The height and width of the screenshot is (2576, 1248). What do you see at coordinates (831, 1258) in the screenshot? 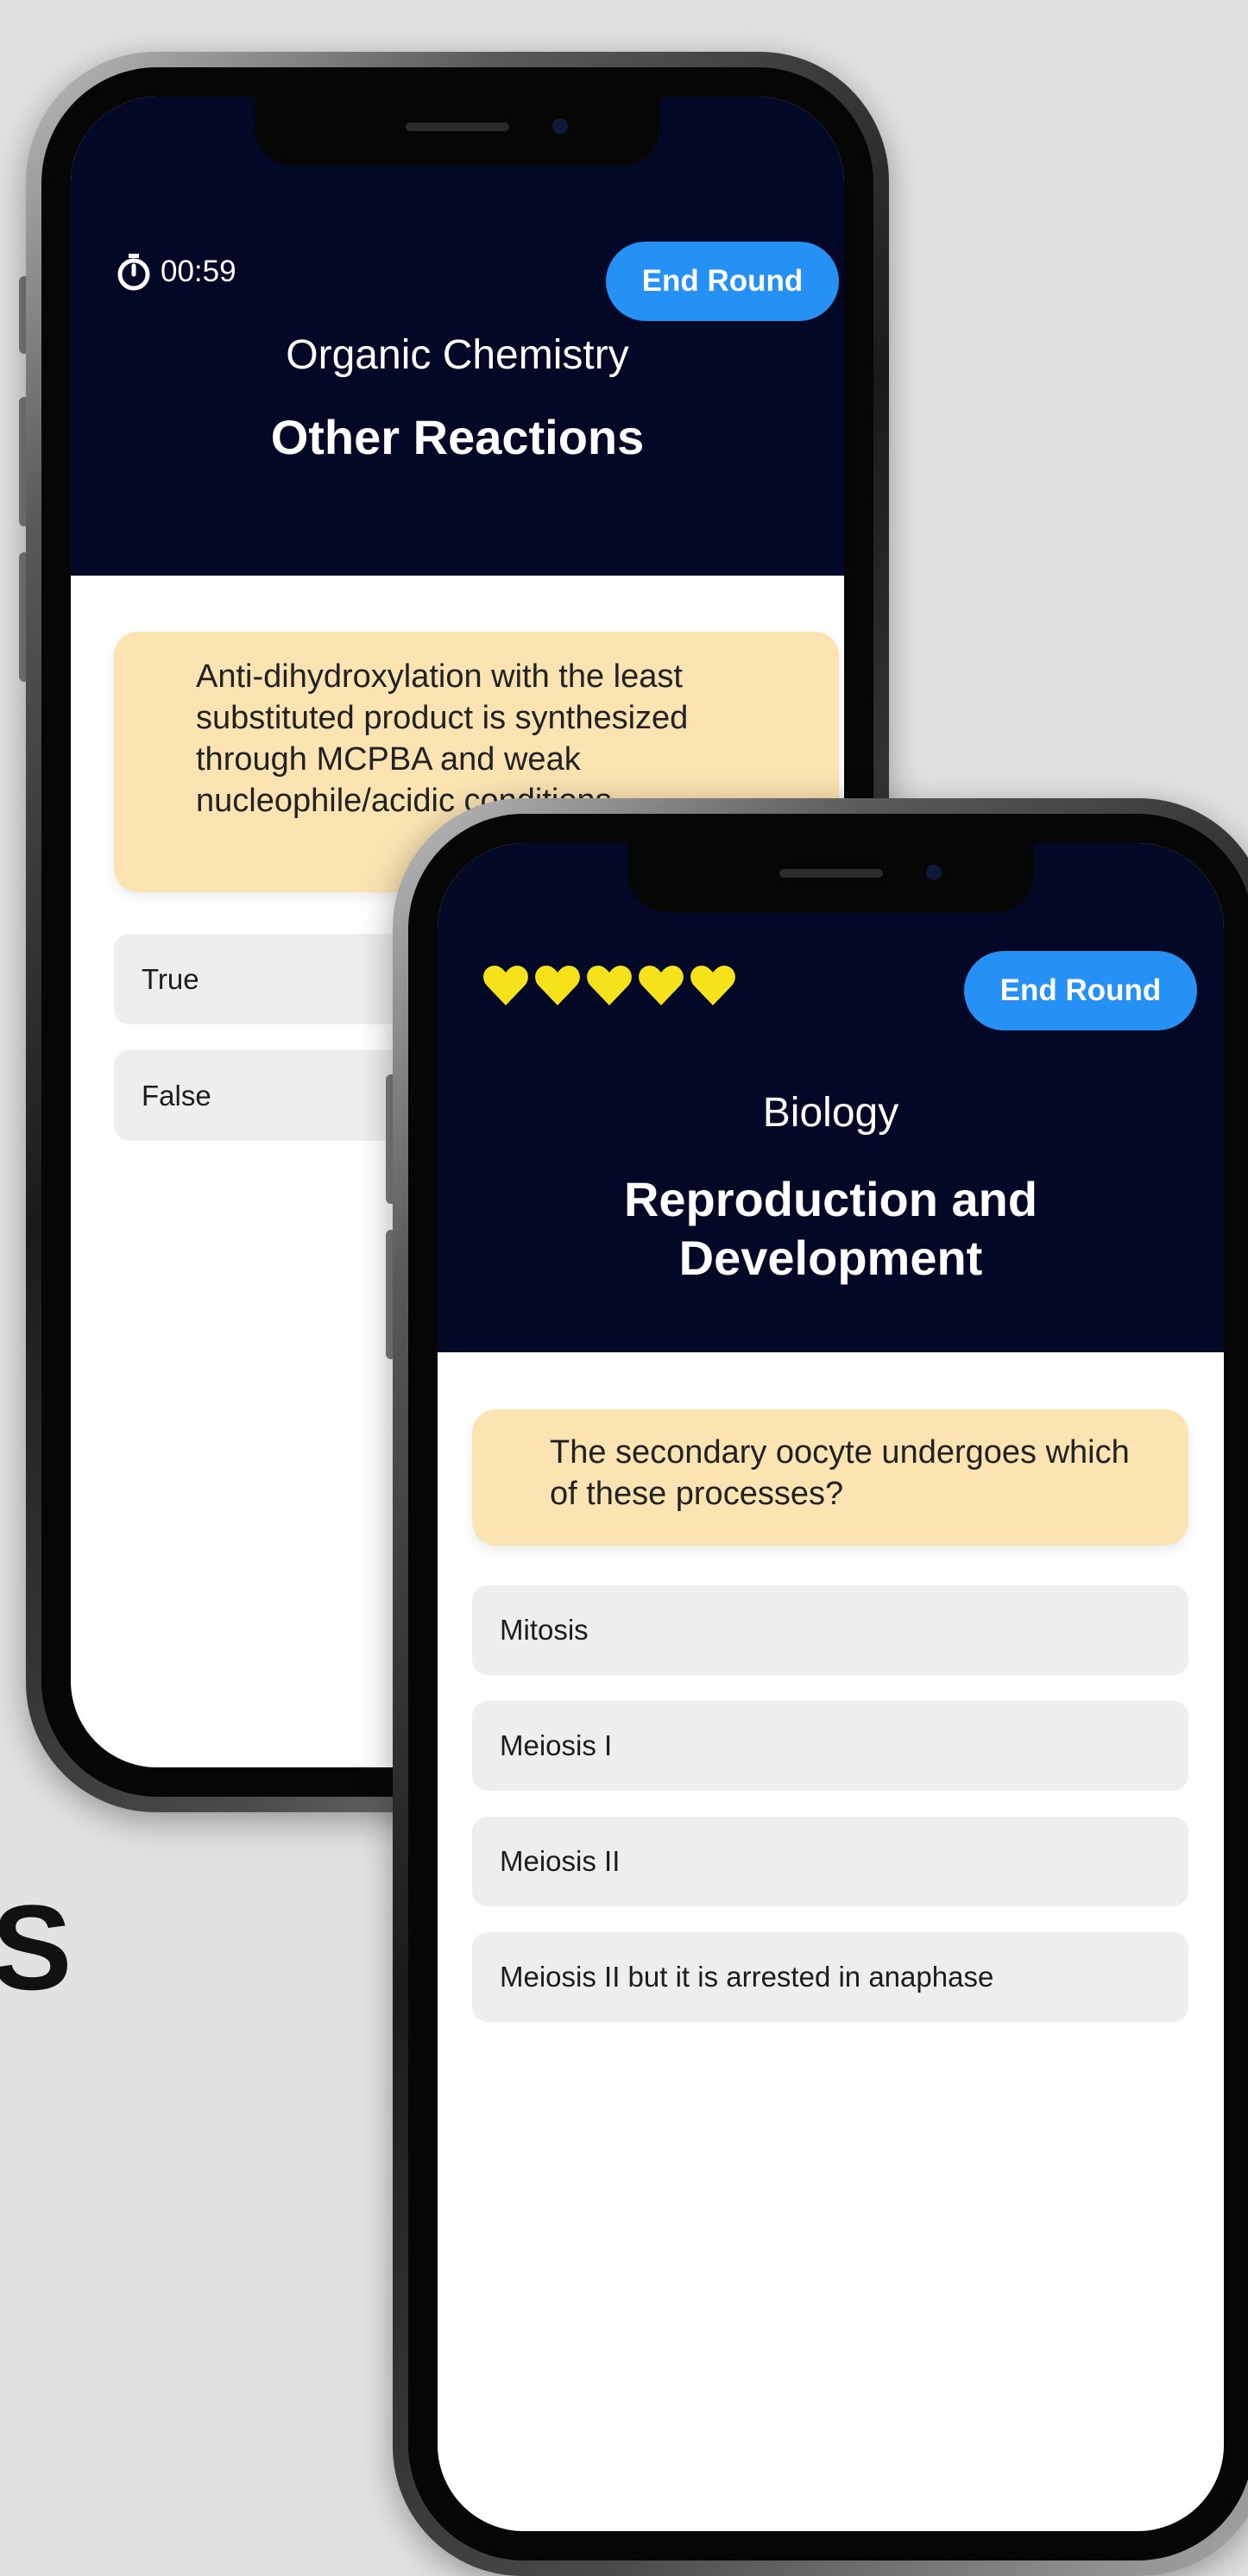
I see `topic-title-line-2: Development` at bounding box center [831, 1258].